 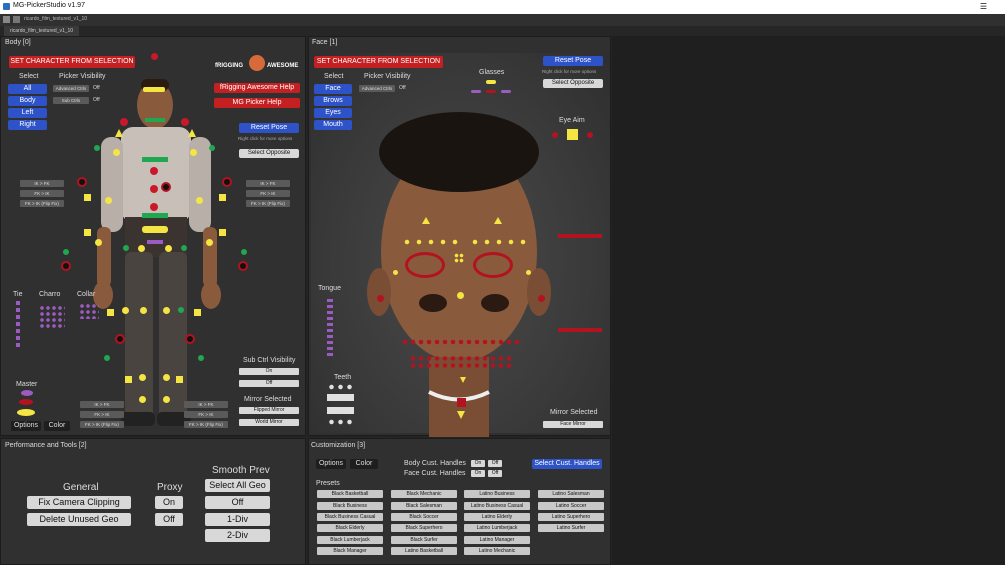 I want to click on body-reset-pose-button: Reset Pose, so click(x=269, y=128).